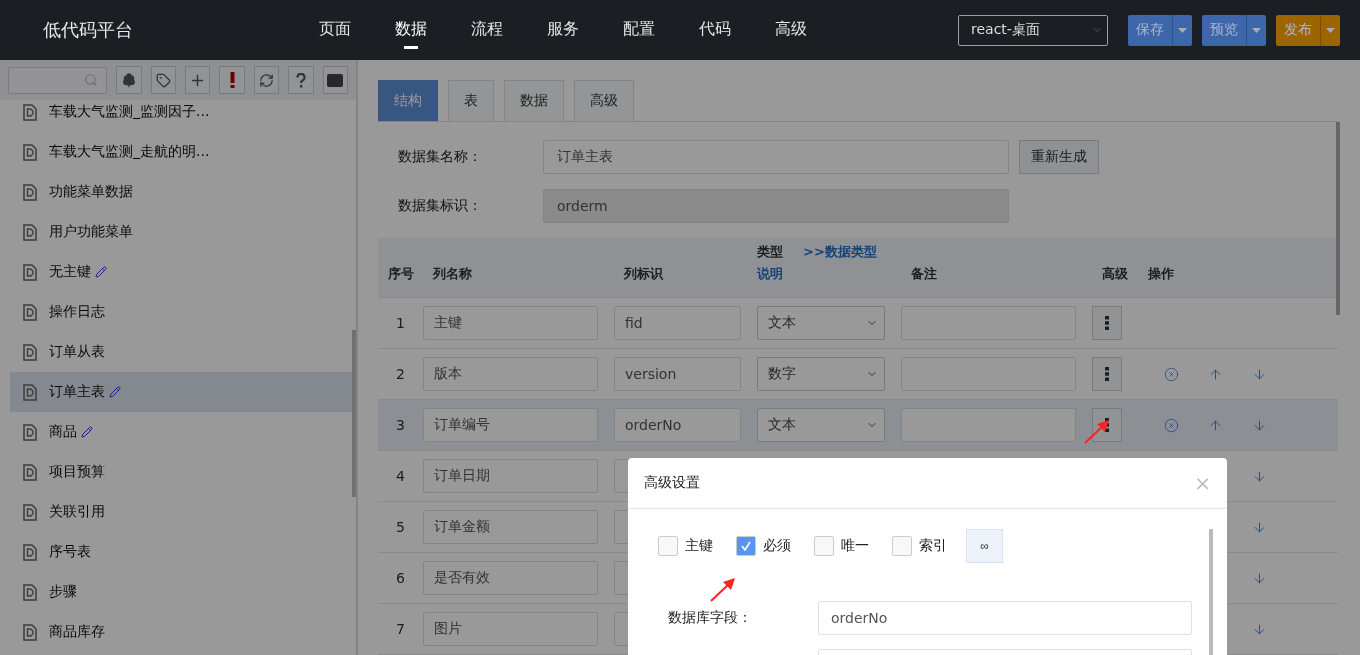 This screenshot has width=1360, height=655. What do you see at coordinates (471, 100) in the screenshot?
I see `tab: 表` at bounding box center [471, 100].